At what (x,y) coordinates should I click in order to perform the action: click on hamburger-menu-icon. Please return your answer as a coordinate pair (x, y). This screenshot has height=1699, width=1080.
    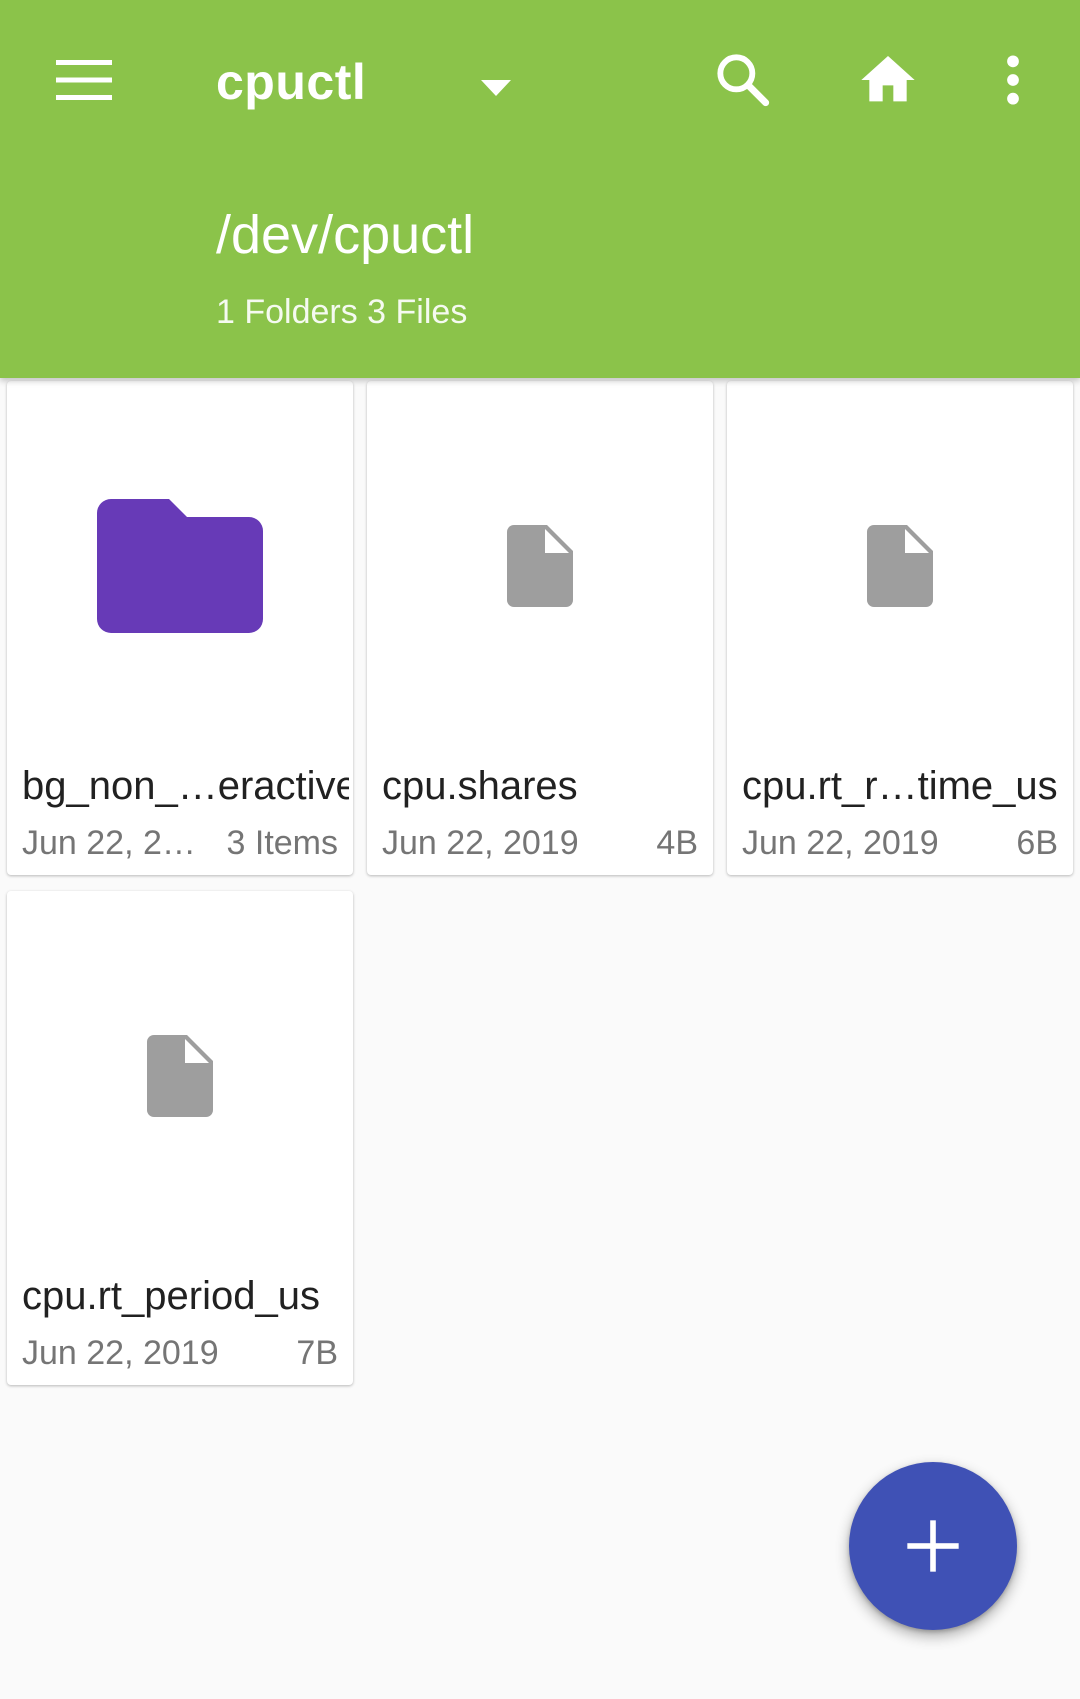
    Looking at the image, I should click on (84, 80).